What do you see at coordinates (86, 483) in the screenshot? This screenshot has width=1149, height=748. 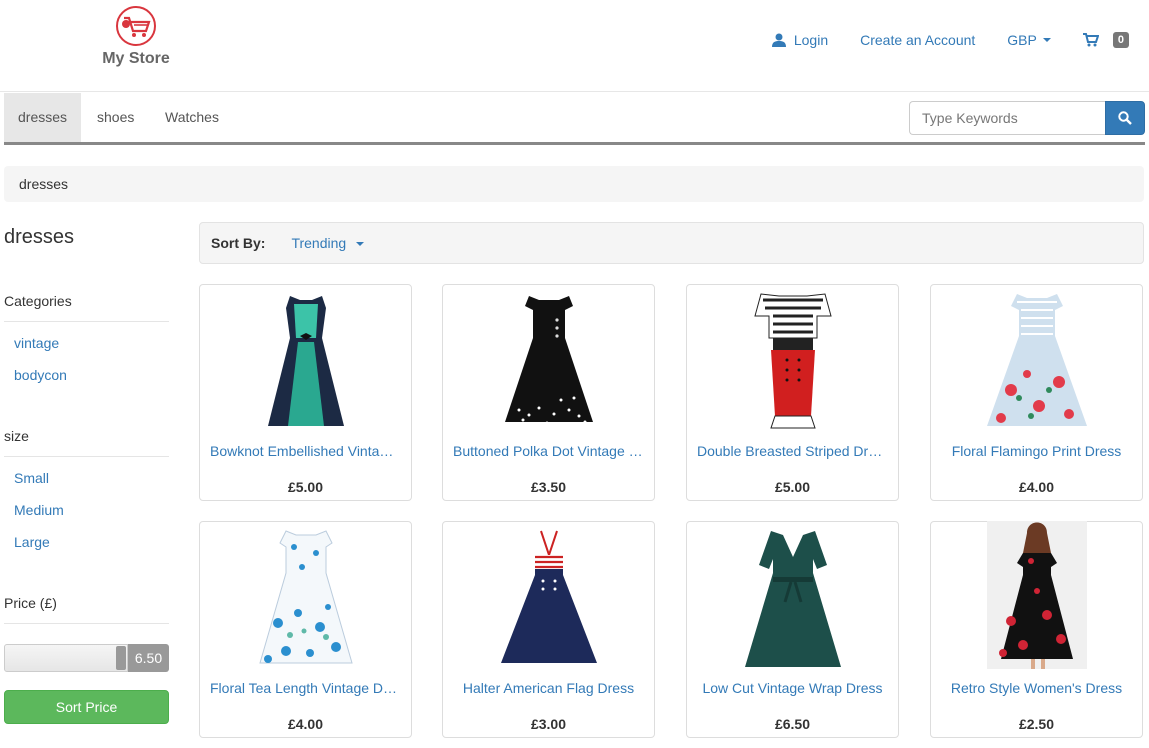 I see `size-link-small: Small` at bounding box center [86, 483].